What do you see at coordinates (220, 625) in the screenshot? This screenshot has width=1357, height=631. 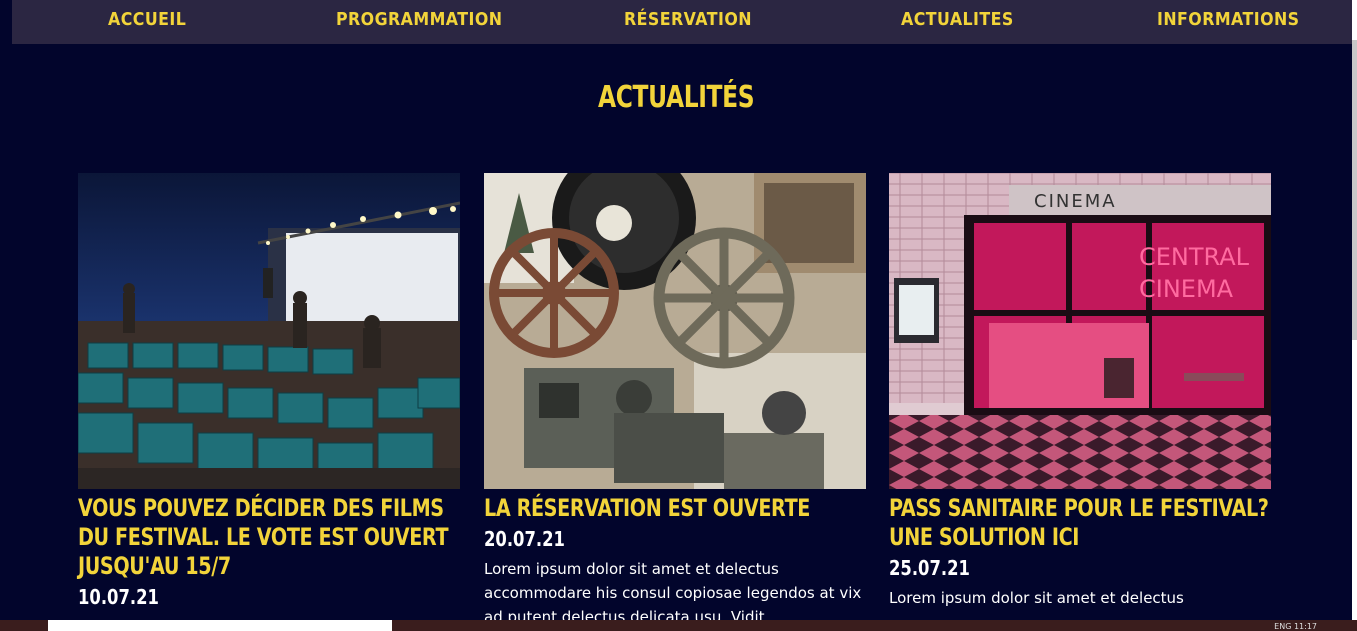 I see `taskbar-search-box` at bounding box center [220, 625].